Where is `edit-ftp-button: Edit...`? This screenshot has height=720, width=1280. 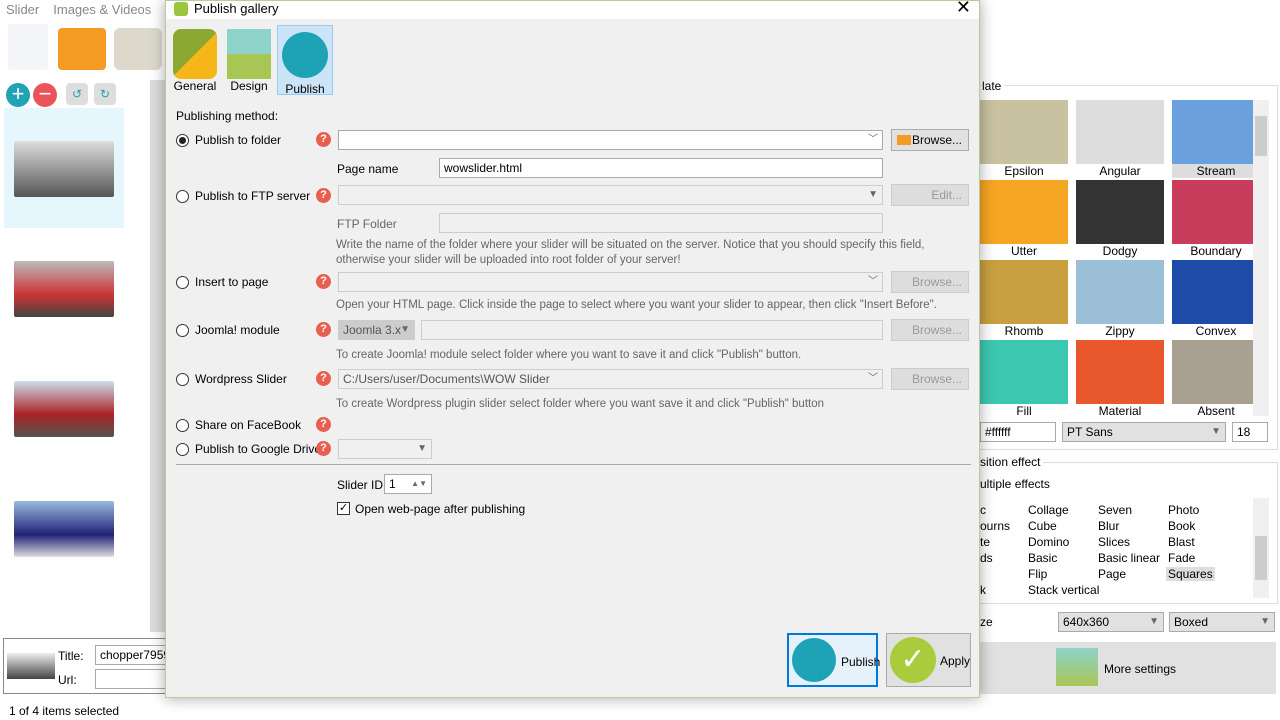 edit-ftp-button: Edit... is located at coordinates (930, 195).